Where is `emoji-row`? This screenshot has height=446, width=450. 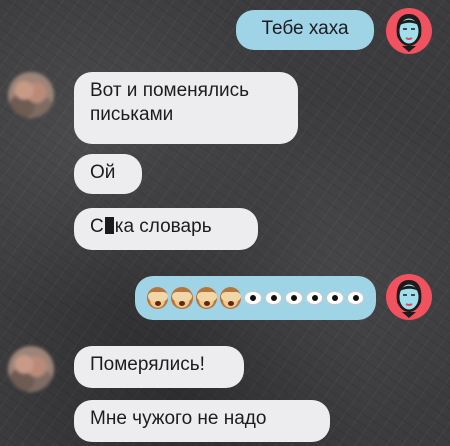
emoji-row is located at coordinates (256, 298).